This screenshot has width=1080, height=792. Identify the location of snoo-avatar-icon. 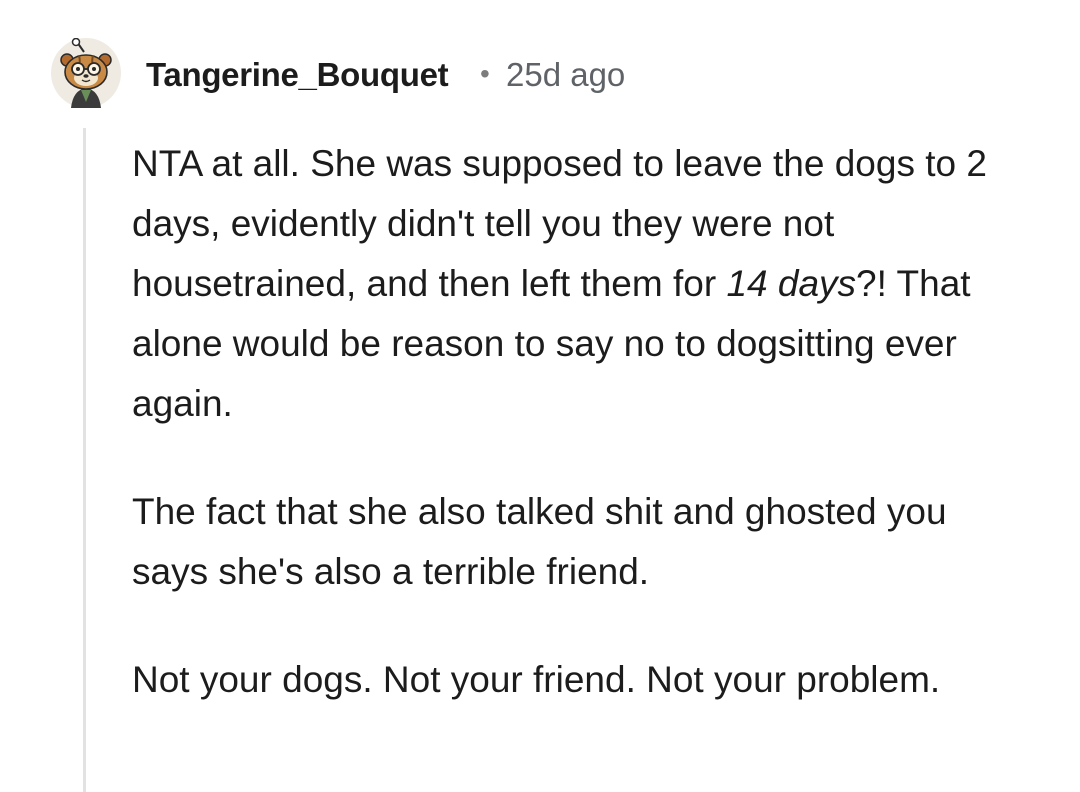
(86, 73).